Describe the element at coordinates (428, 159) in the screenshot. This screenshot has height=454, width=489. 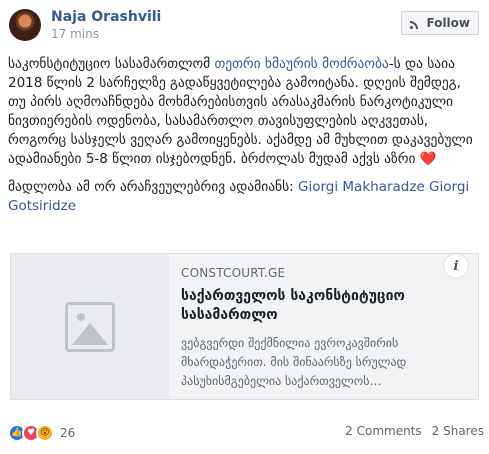
I see `heart-emoji: ❤️` at that location.